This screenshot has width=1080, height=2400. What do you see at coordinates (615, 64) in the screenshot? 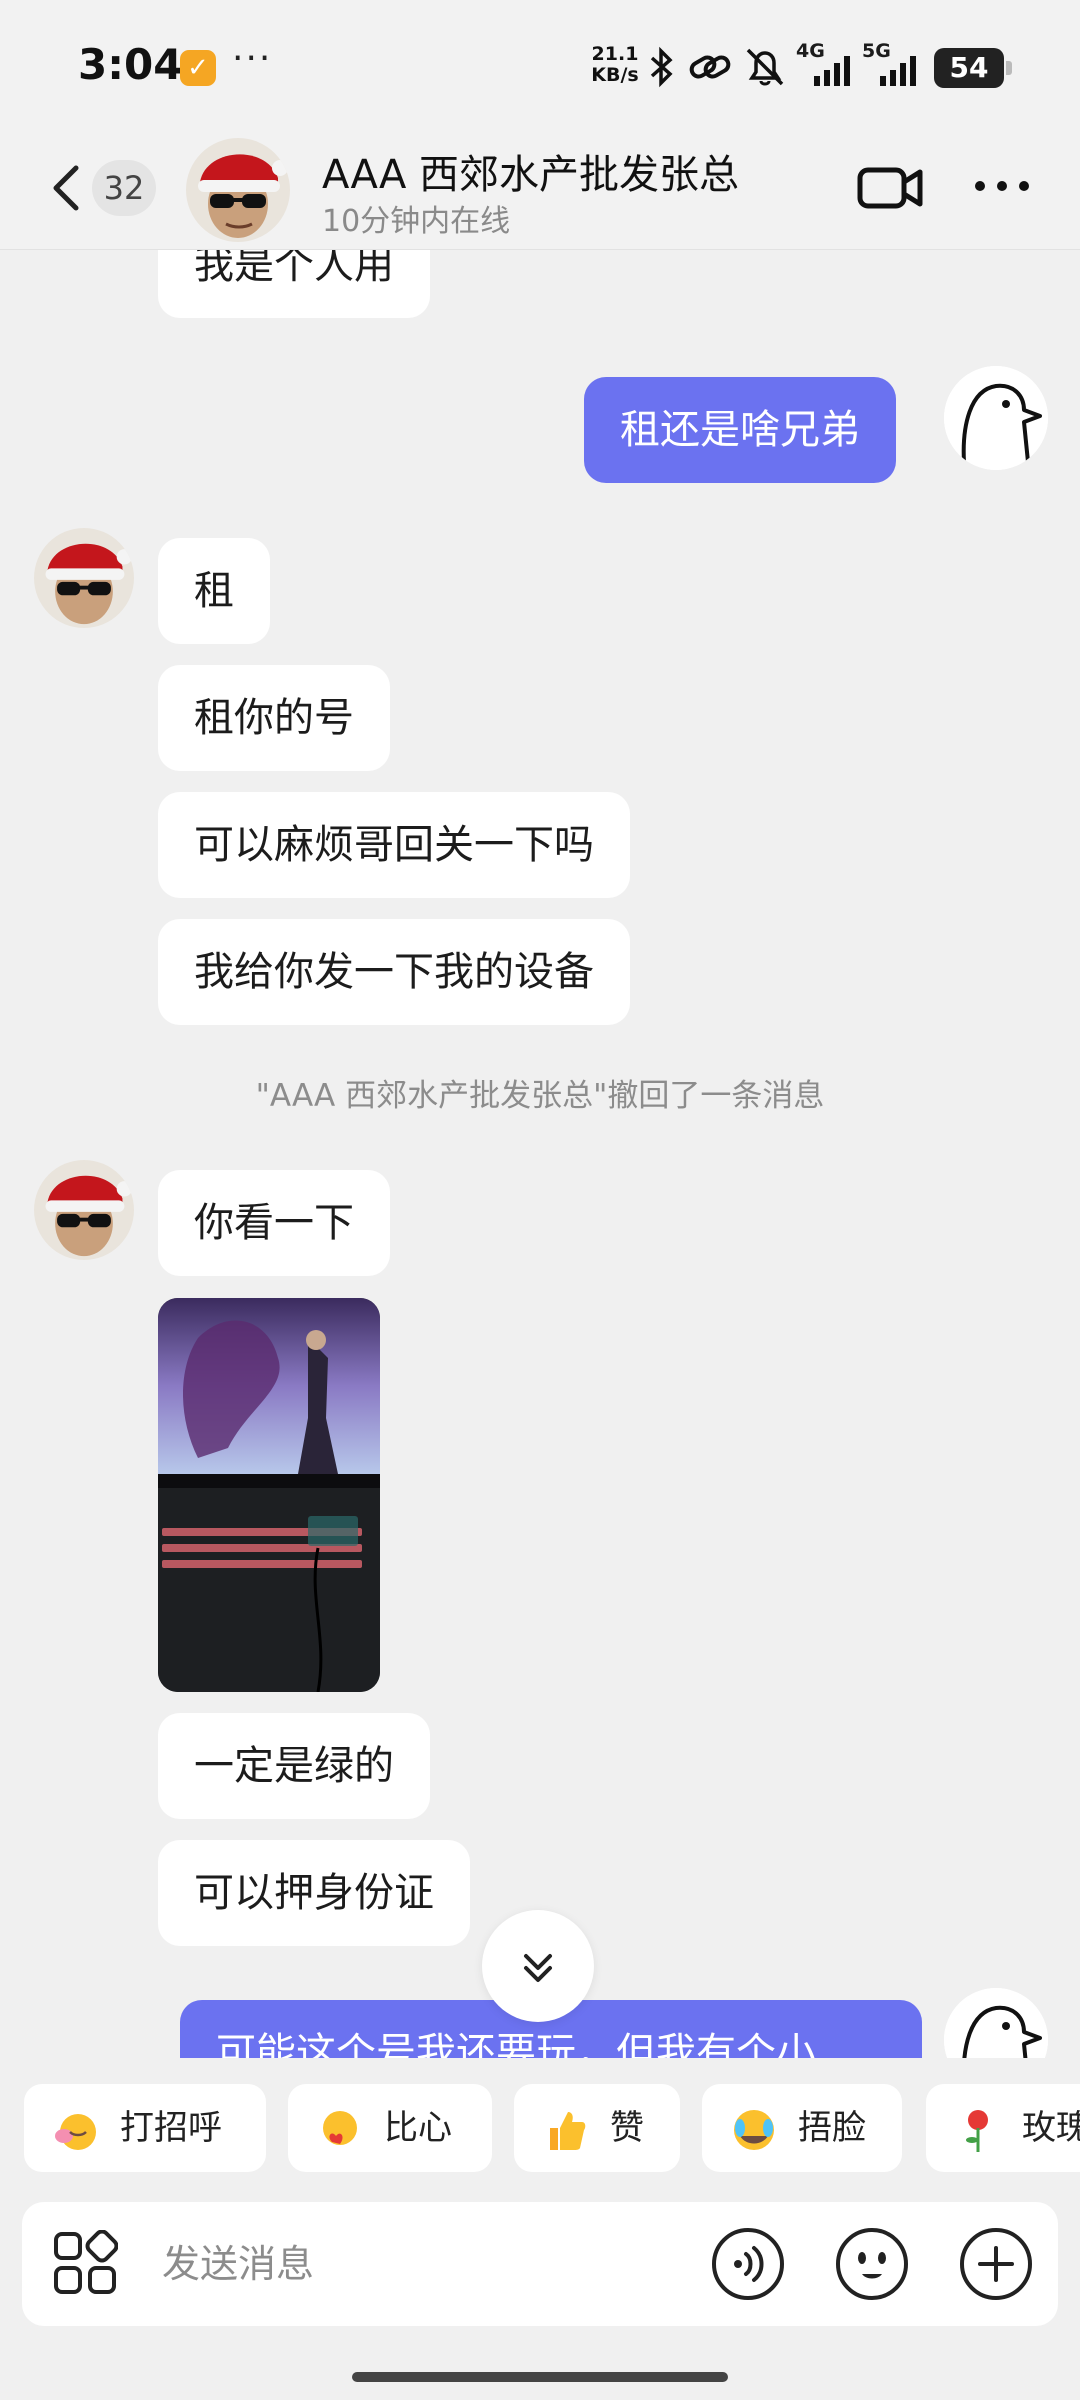
I see `network-speed: 21.1 KB/s` at bounding box center [615, 64].